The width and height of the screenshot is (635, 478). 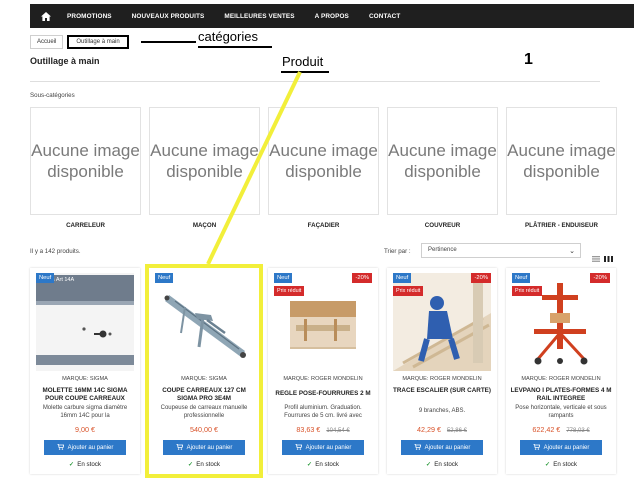 I want to click on subcategory-label: MAÇON, so click(x=204, y=225).